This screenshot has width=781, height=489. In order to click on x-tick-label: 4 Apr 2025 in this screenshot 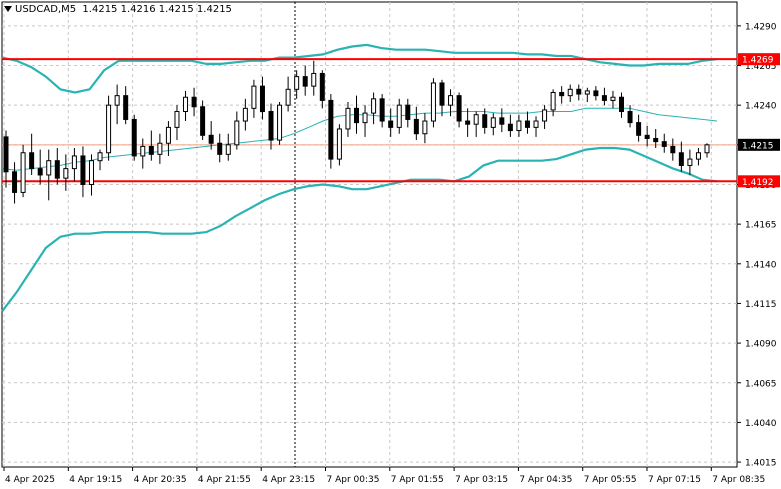, I will do `click(30, 480)`.